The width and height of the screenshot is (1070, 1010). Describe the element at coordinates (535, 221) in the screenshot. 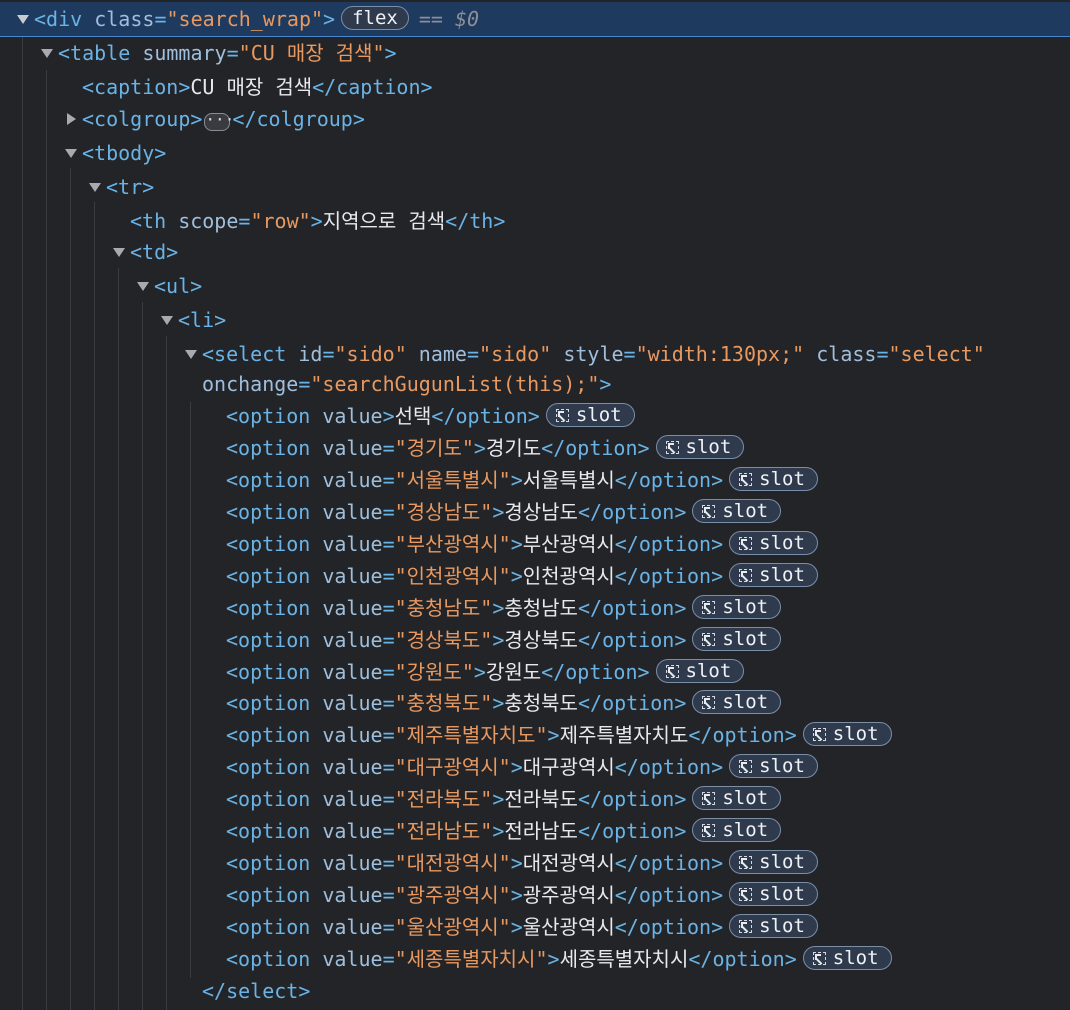

I see `dom-node-th: <th scope="row">지역으로 검색</th>` at that location.